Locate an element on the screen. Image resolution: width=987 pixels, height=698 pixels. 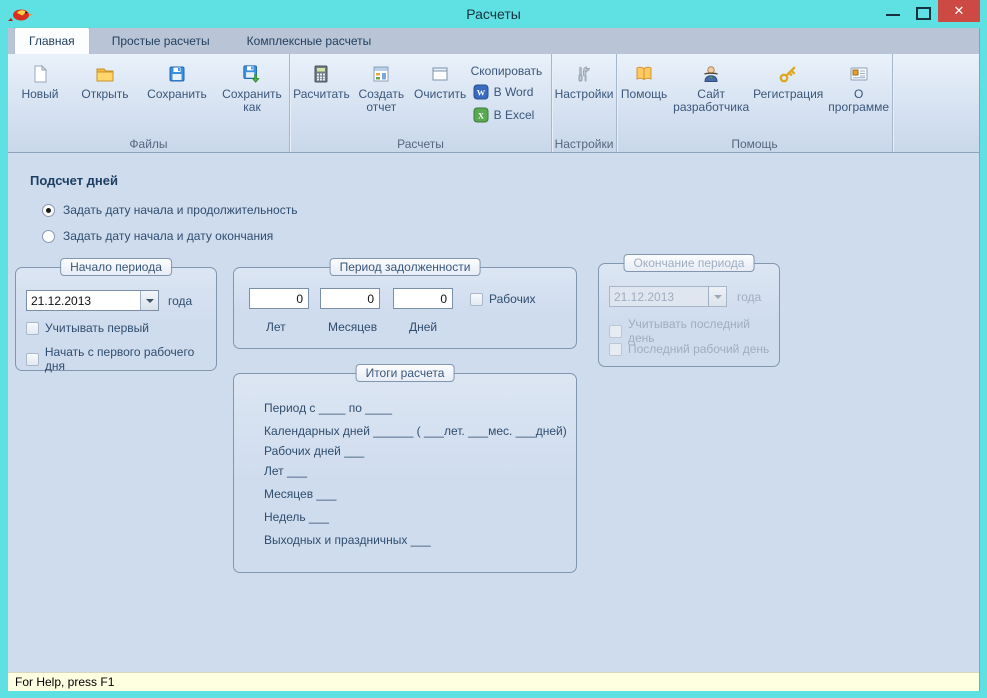
save-as-icon is located at coordinates (252, 74).